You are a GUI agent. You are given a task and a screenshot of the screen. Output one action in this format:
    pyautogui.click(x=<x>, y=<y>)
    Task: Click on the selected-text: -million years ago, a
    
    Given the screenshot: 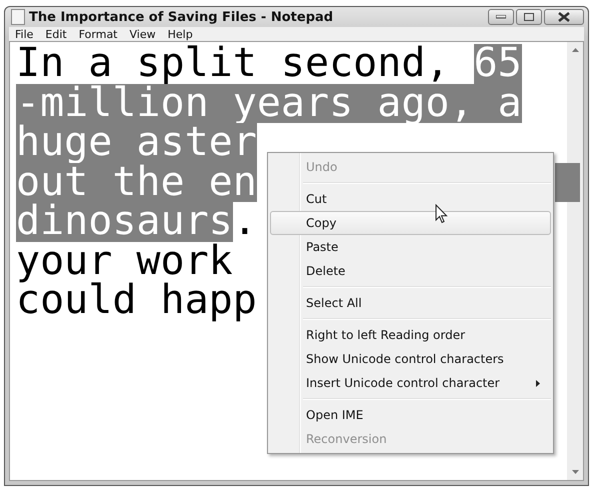 What is the action you would take?
    pyautogui.click(x=269, y=103)
    